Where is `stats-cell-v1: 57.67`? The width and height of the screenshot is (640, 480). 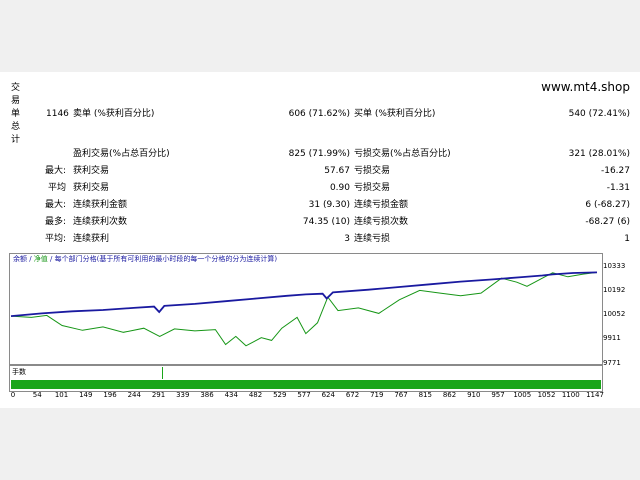
stats-cell-v1: 57.67 is located at coordinates (337, 171).